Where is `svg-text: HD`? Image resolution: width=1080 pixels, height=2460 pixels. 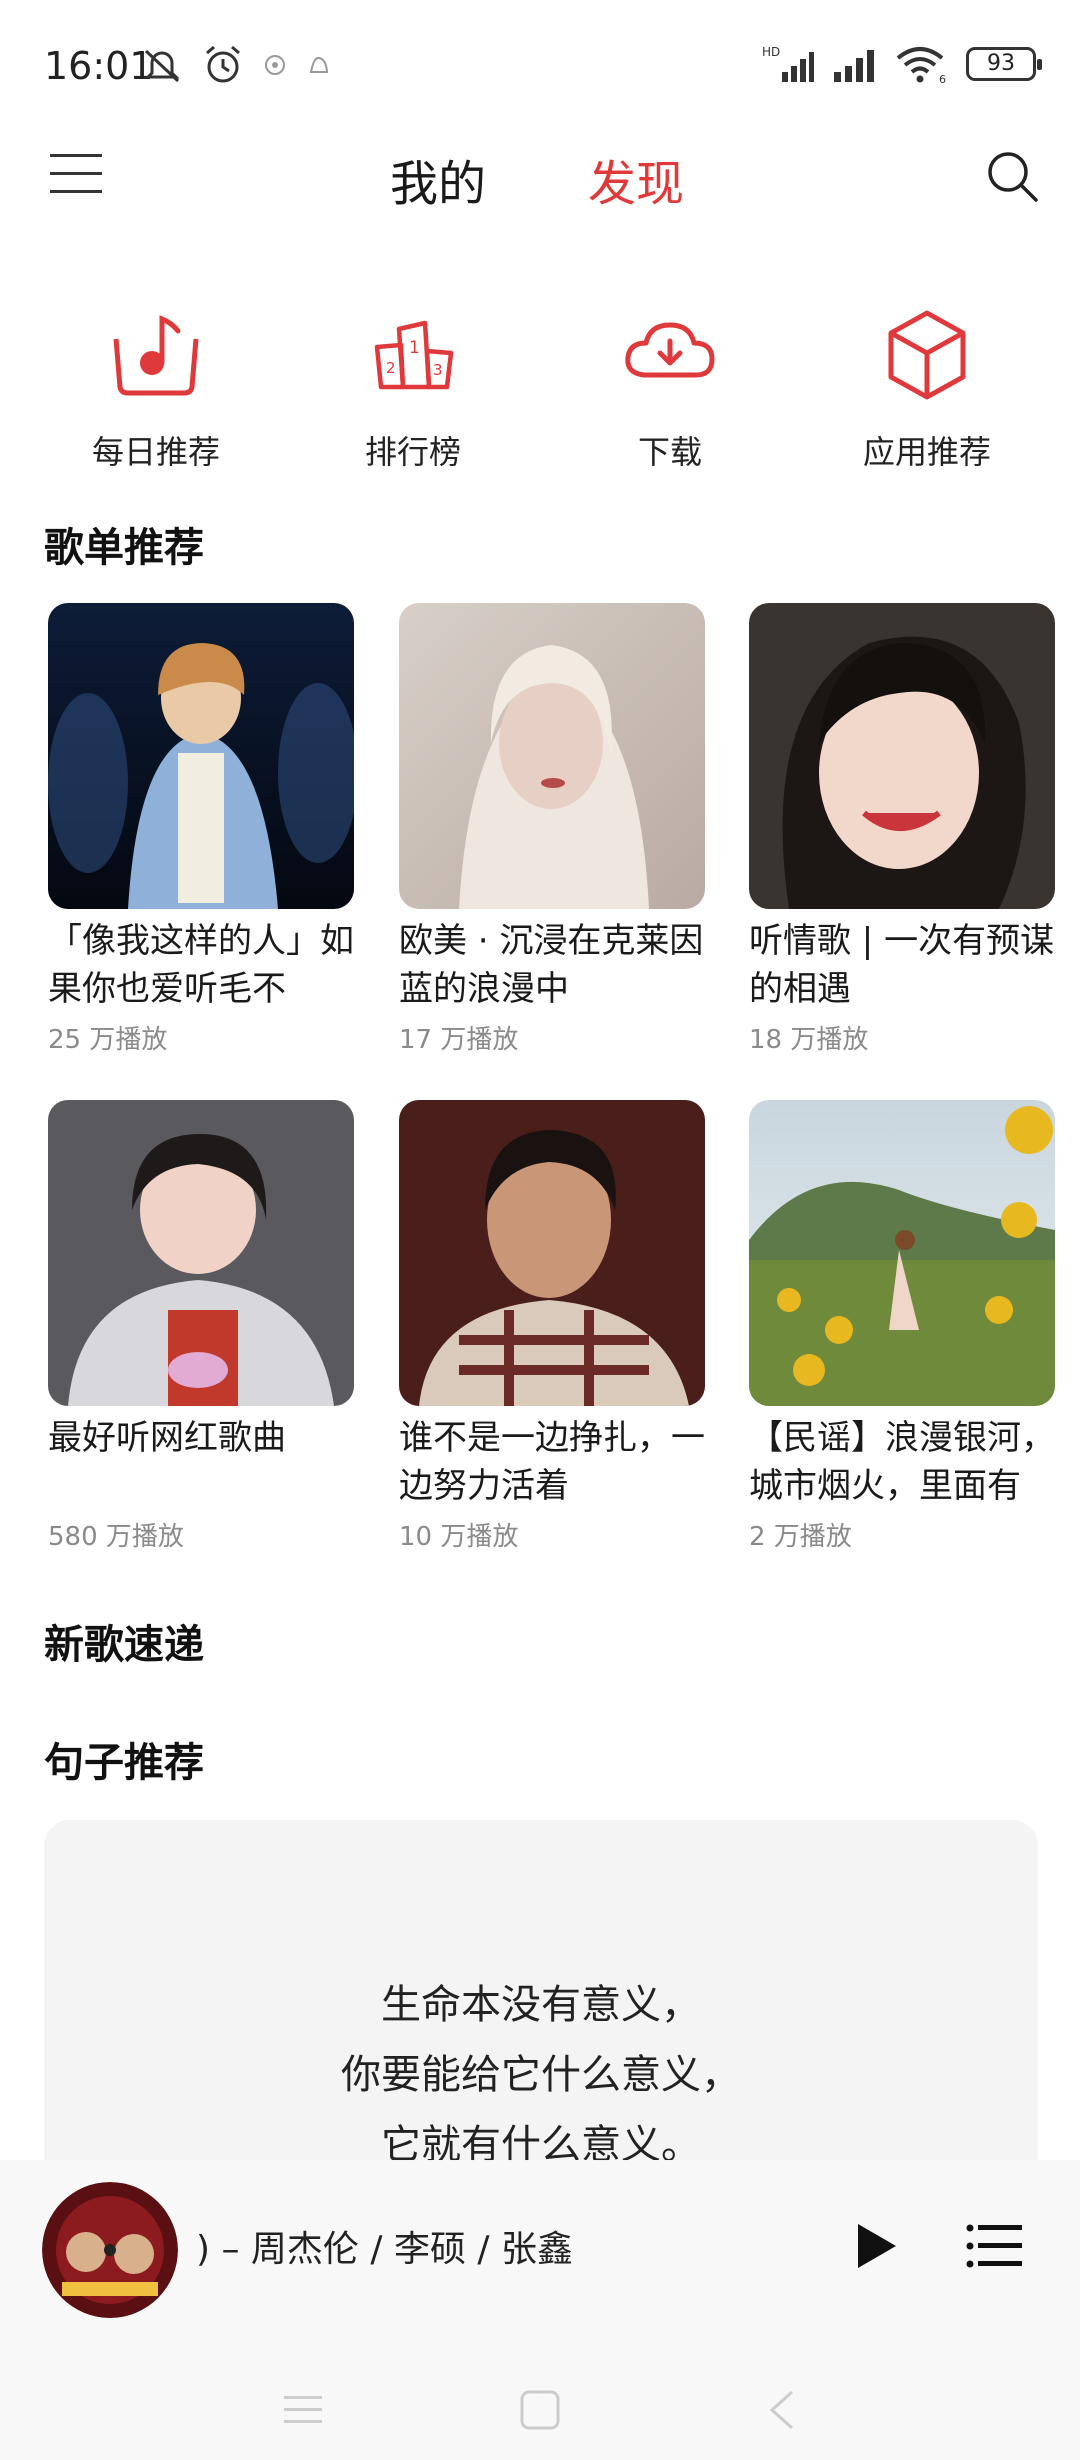 svg-text: HD is located at coordinates (771, 52).